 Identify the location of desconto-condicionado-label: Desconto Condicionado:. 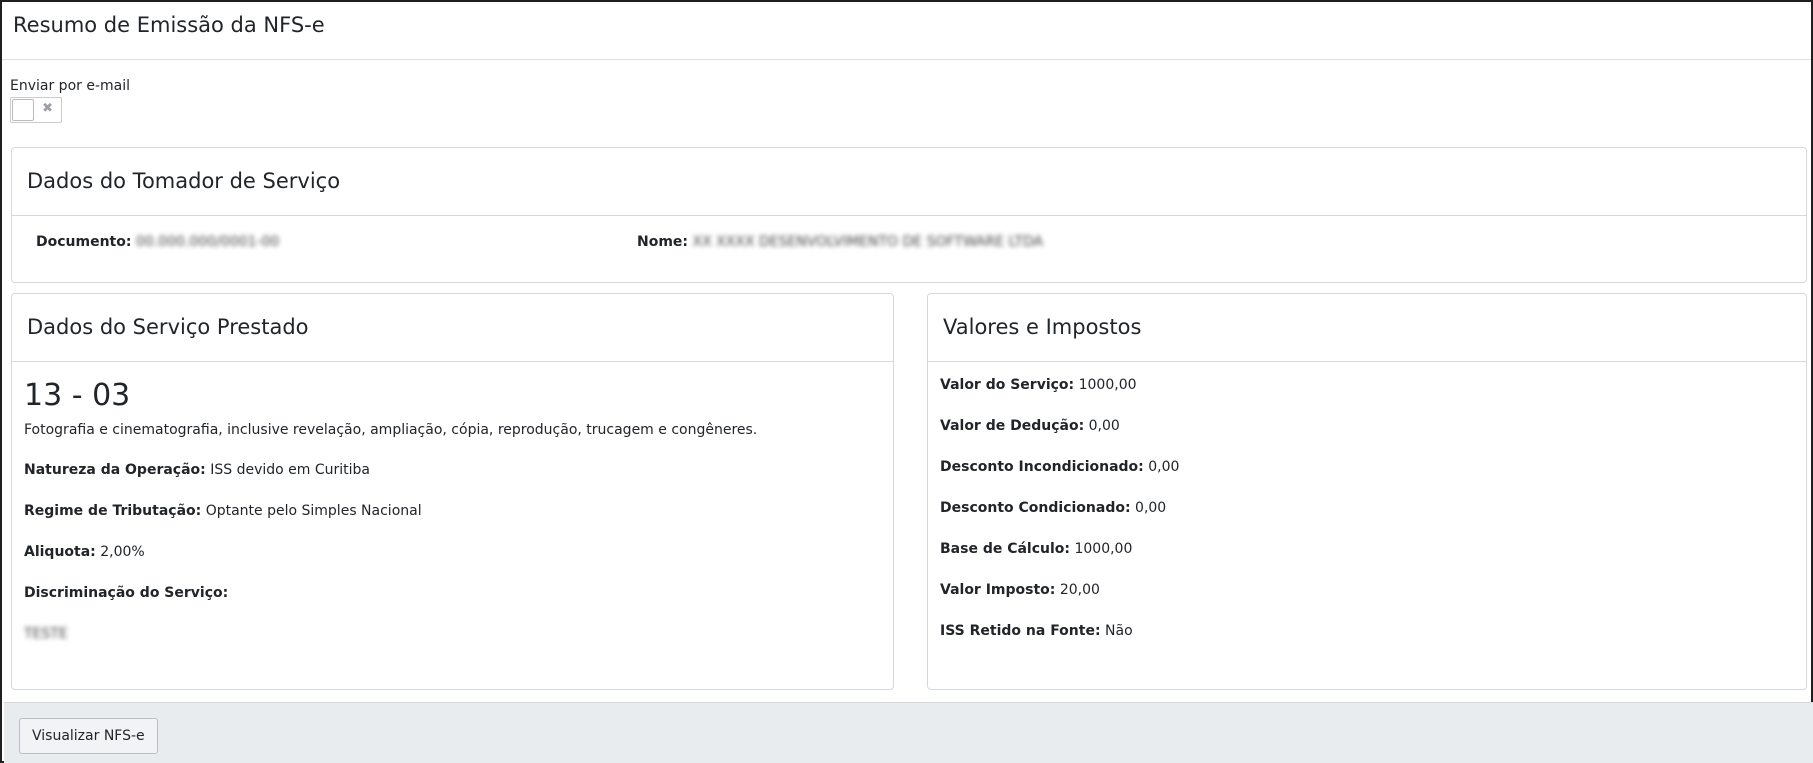
(1035, 508).